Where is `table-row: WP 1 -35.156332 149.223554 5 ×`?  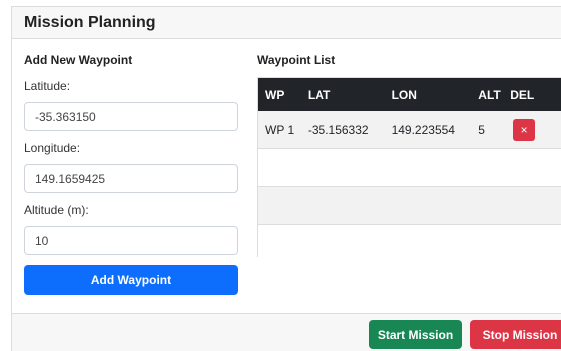 table-row: WP 1 -35.156332 149.223554 5 × is located at coordinates (409, 130).